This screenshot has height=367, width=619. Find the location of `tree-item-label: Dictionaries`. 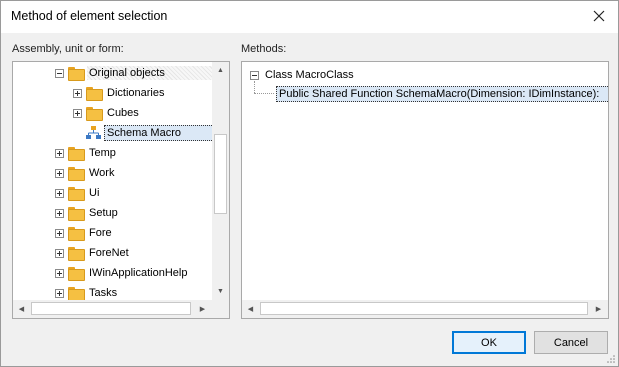

tree-item-label: Dictionaries is located at coordinates (136, 93).